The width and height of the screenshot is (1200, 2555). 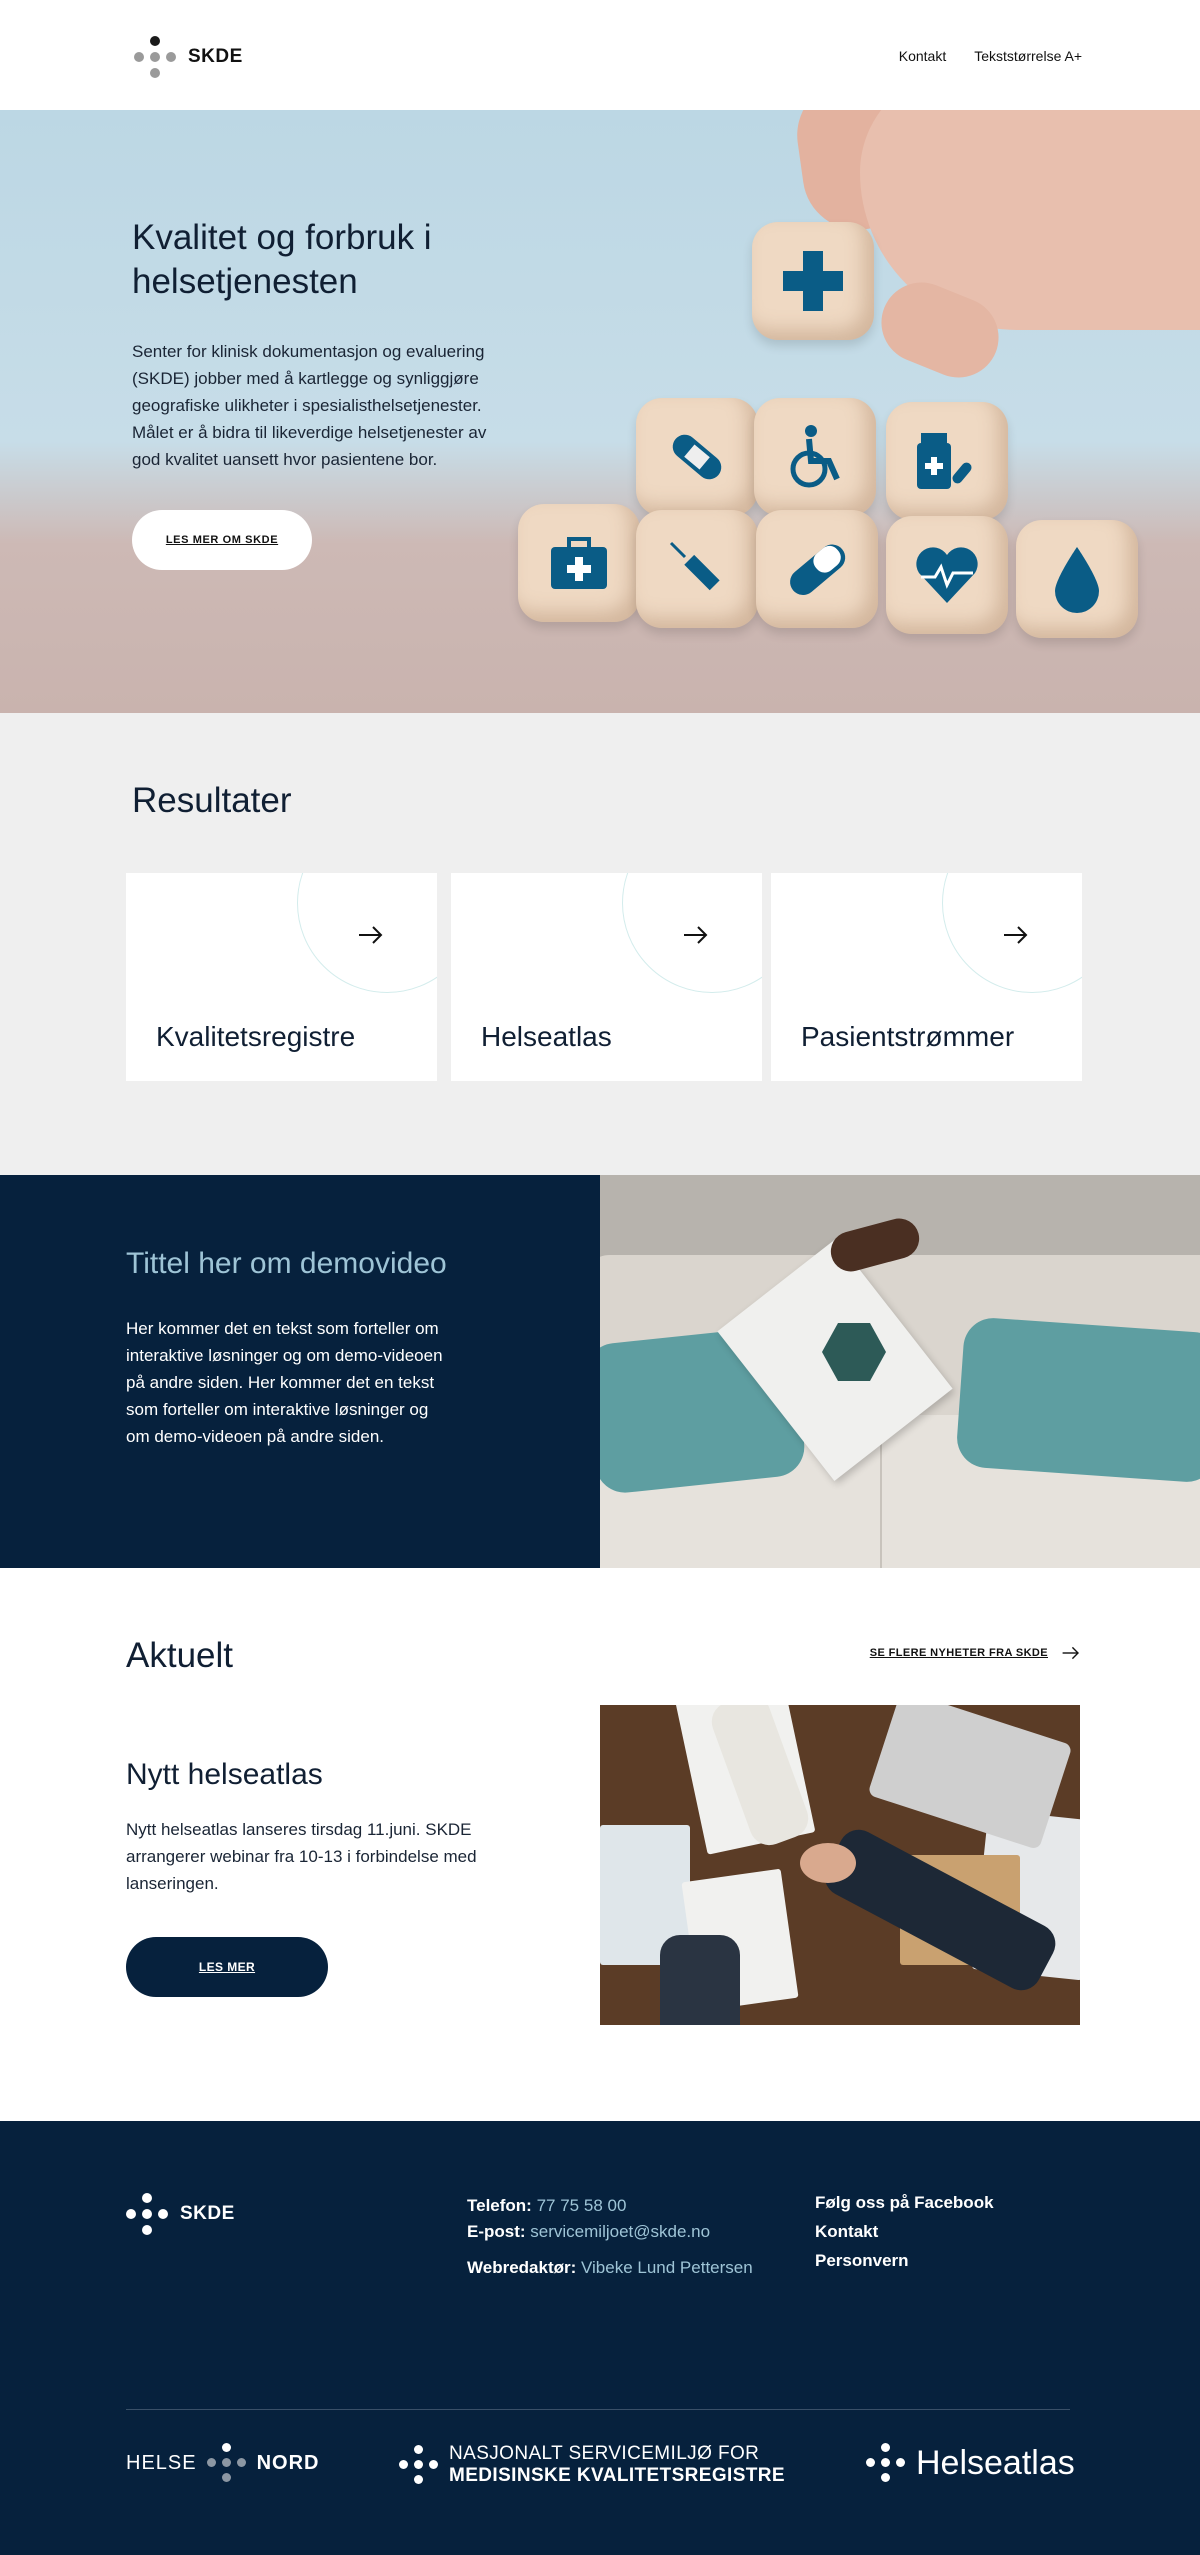 I want to click on footer-logo-text: SKDE, so click(x=207, y=2213).